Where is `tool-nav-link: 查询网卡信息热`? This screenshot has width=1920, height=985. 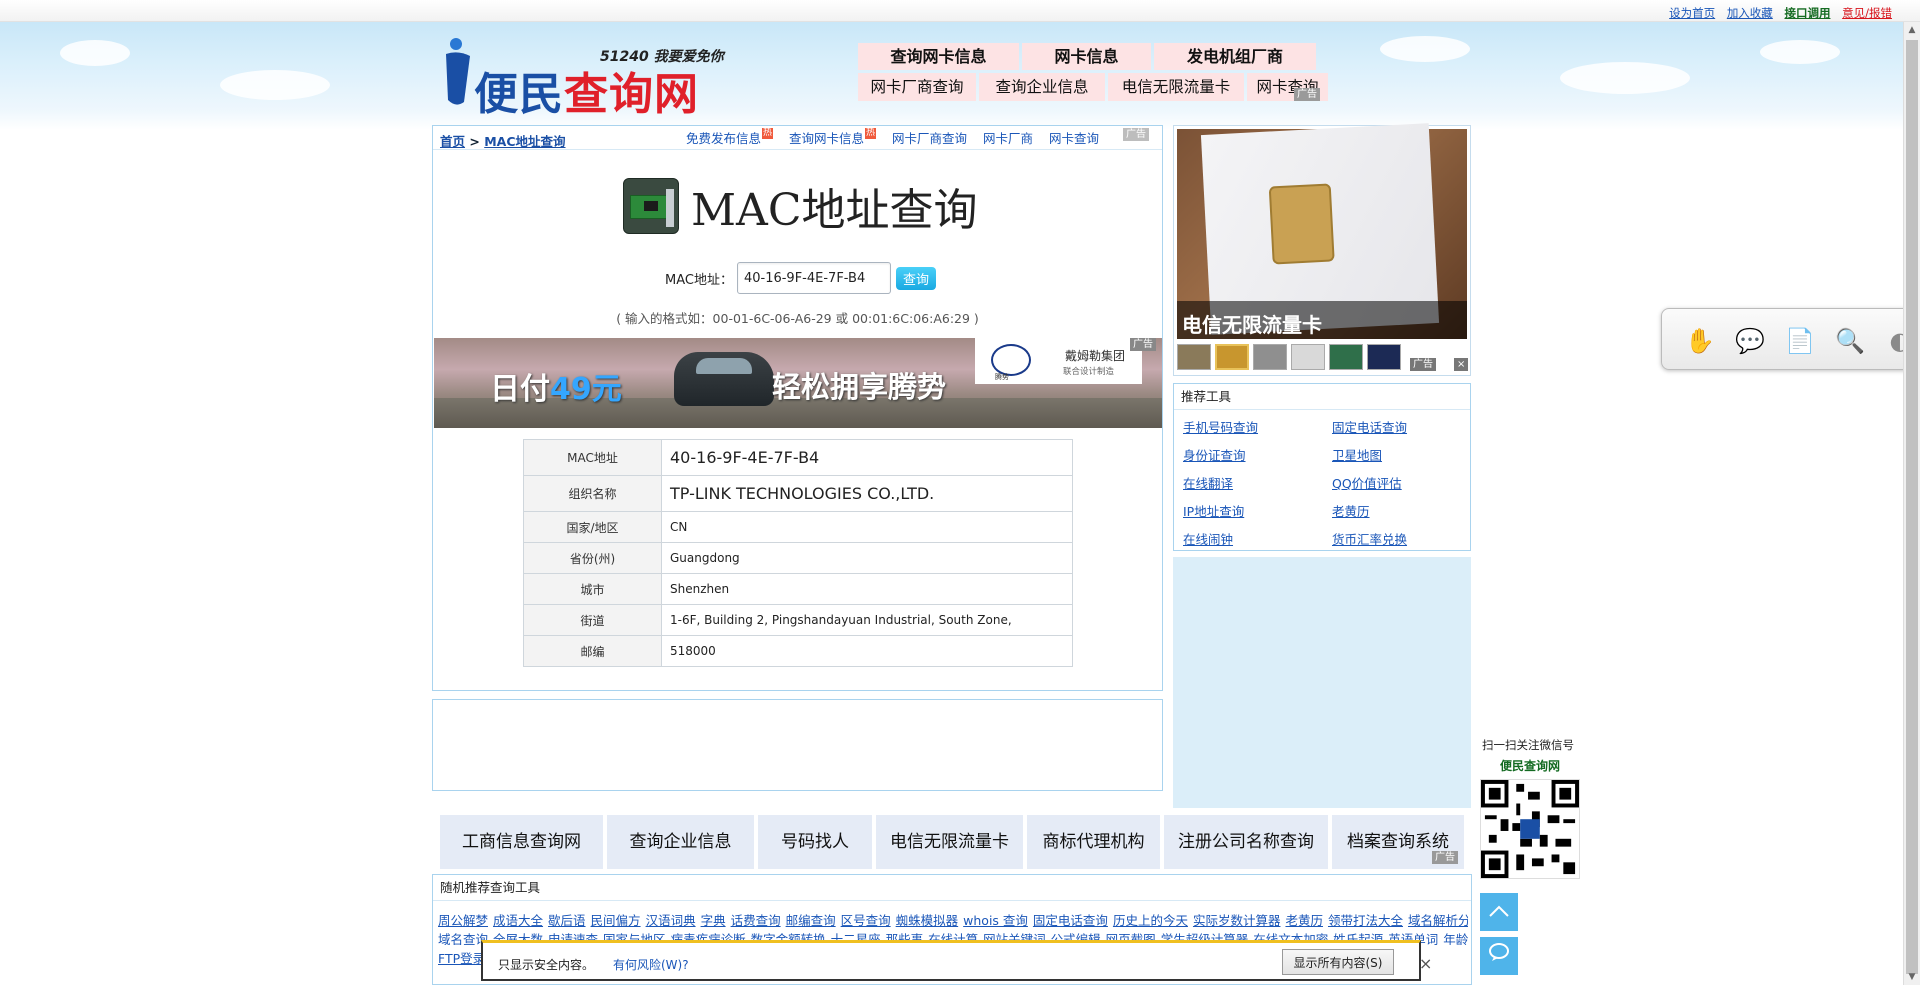 tool-nav-link: 查询网卡信息热 is located at coordinates (833, 137).